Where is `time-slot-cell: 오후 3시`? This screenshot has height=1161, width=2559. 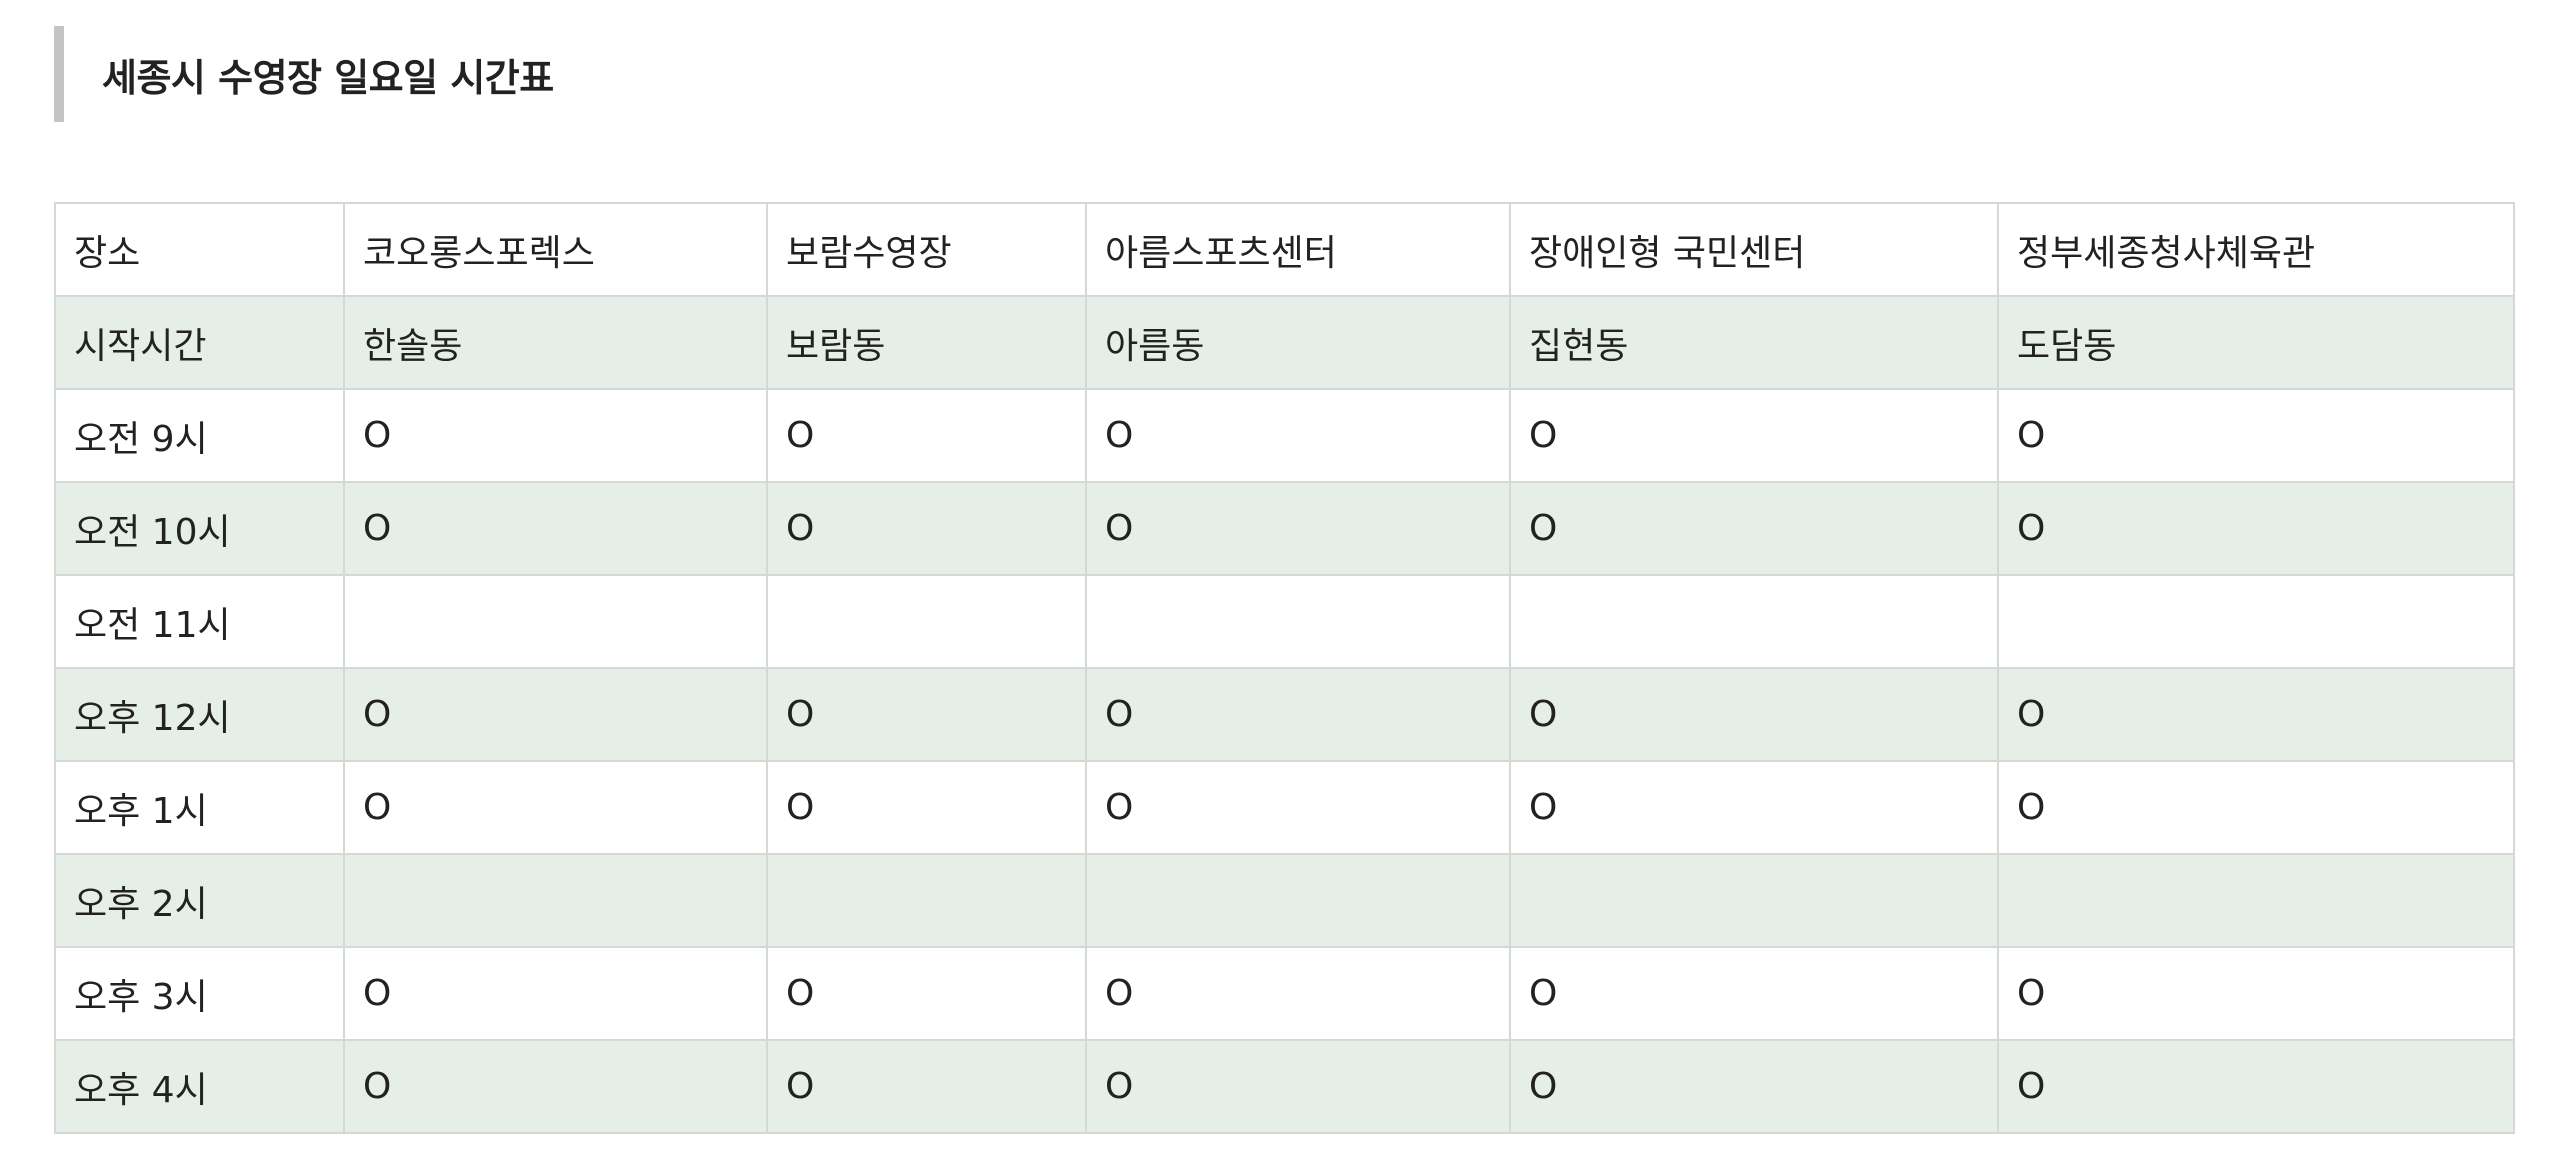 time-slot-cell: 오후 3시 is located at coordinates (199, 993).